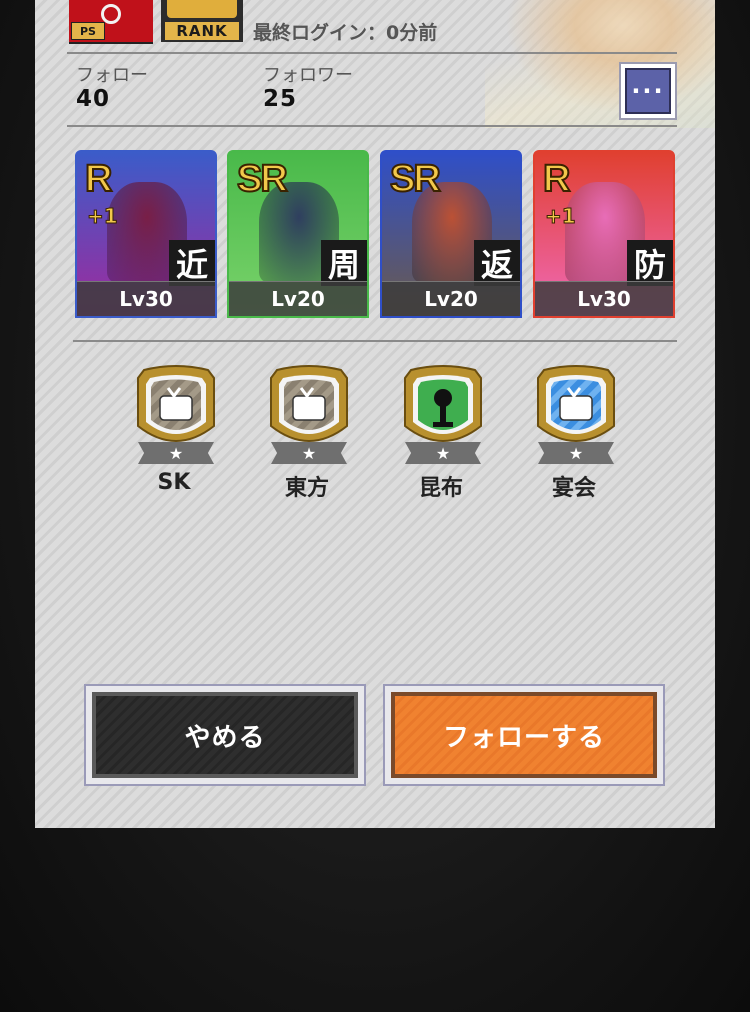 This screenshot has width=750, height=1012. What do you see at coordinates (192, 263) in the screenshot?
I see `card-role: 近` at bounding box center [192, 263].